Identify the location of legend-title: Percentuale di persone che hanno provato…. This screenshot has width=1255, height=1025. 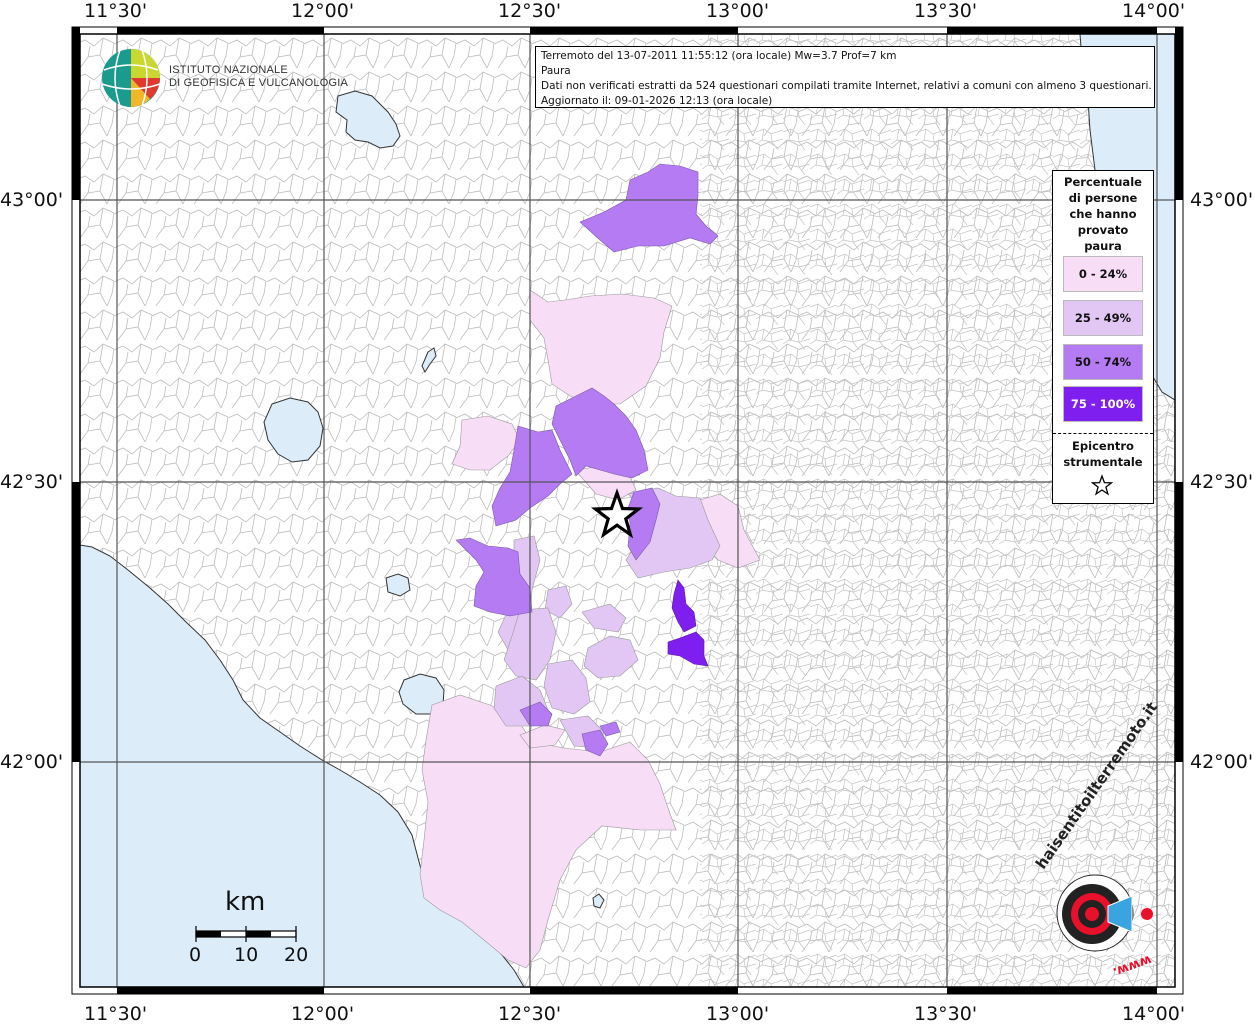
(1103, 214).